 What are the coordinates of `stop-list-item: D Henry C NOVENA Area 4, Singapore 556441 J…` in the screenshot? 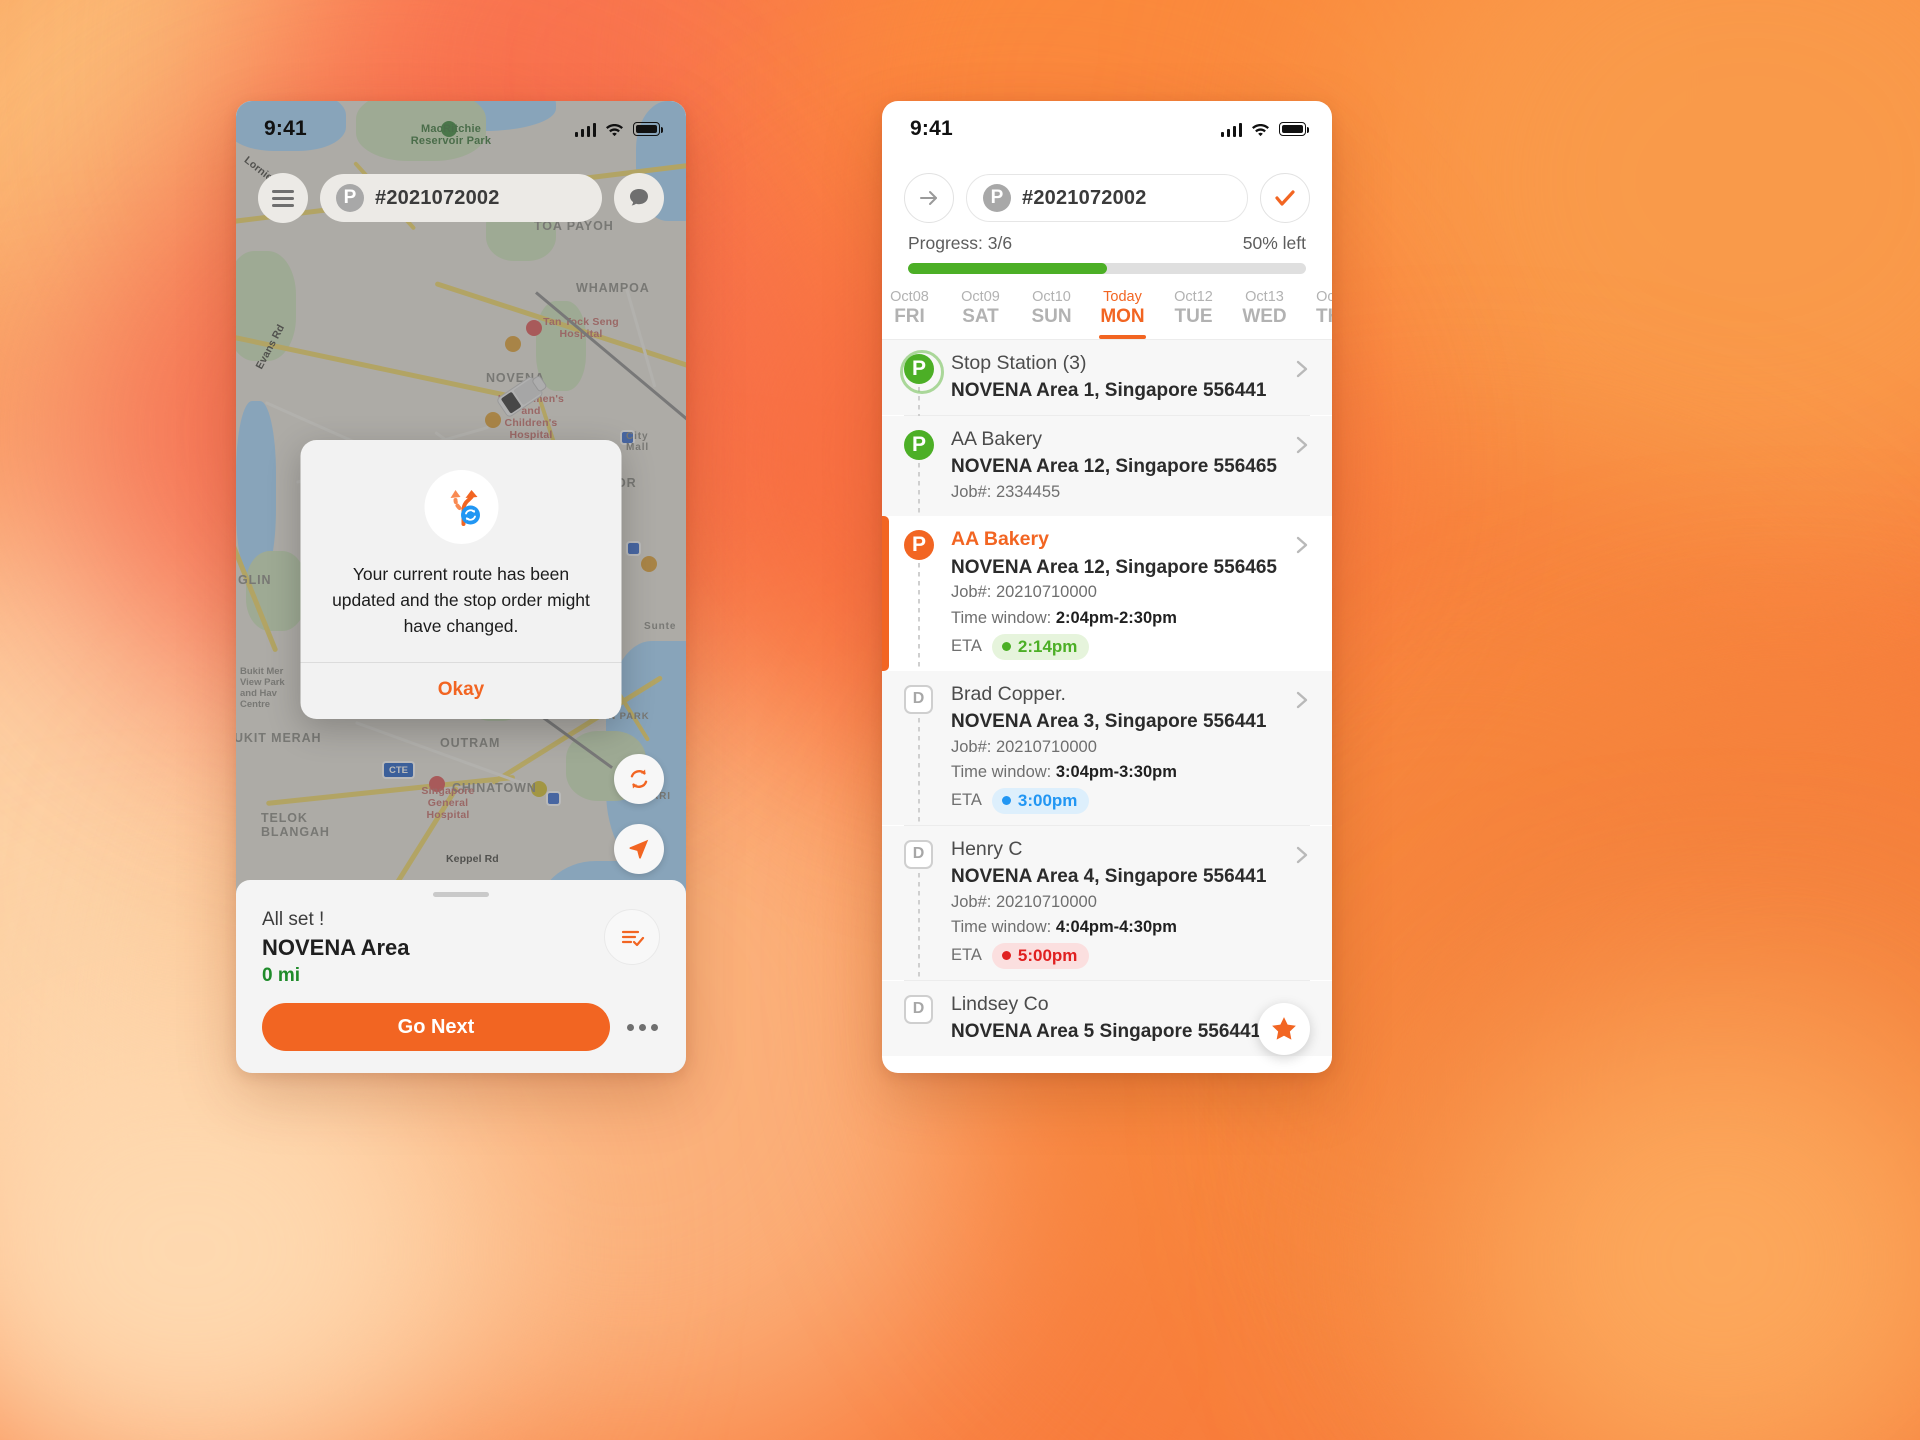 It's located at (1107, 904).